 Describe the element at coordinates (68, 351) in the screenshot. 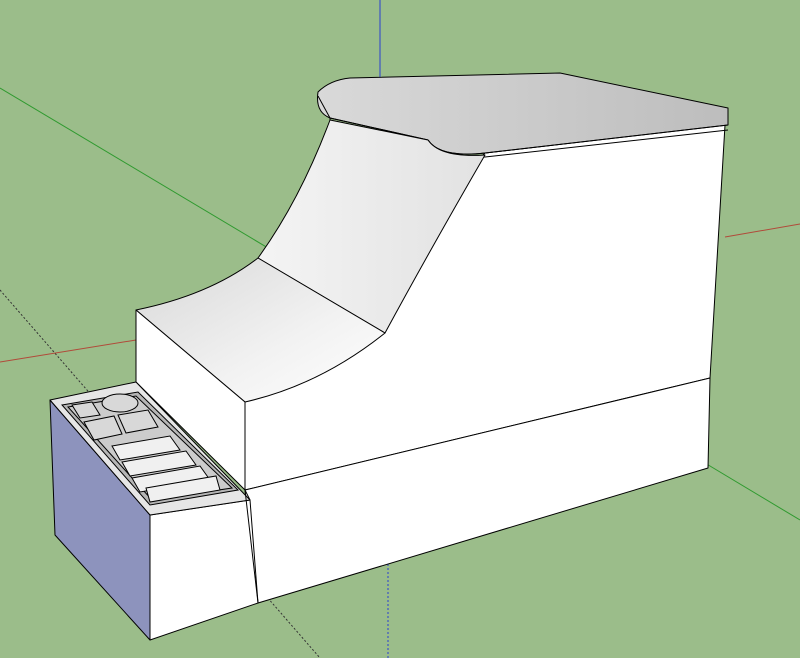

I see `red-axis-left` at that location.